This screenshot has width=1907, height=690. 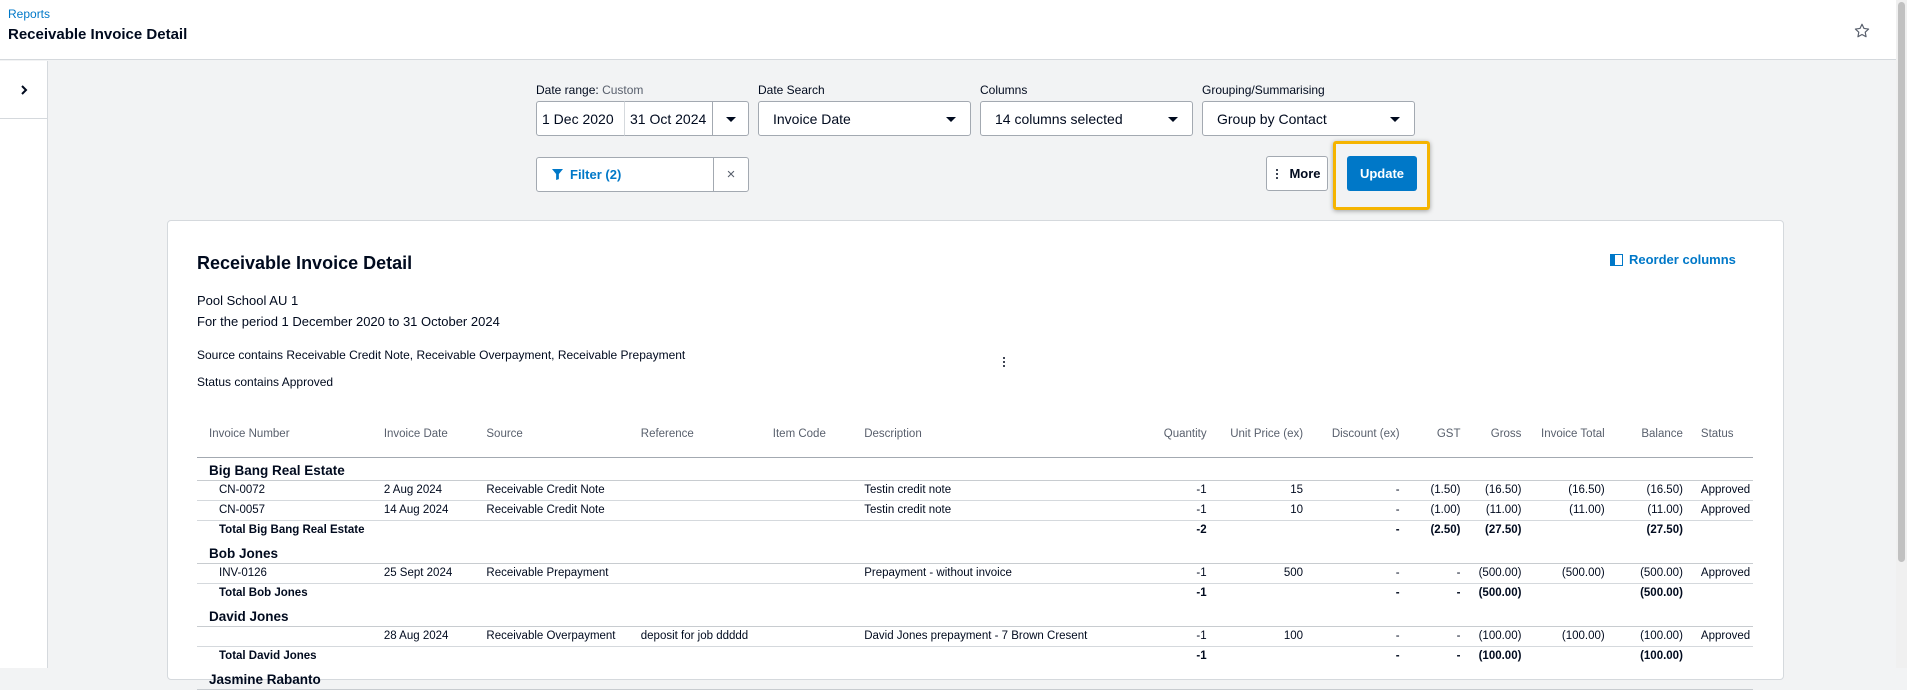 I want to click on cell-invoice-number: CN-0072, so click(x=288, y=490).